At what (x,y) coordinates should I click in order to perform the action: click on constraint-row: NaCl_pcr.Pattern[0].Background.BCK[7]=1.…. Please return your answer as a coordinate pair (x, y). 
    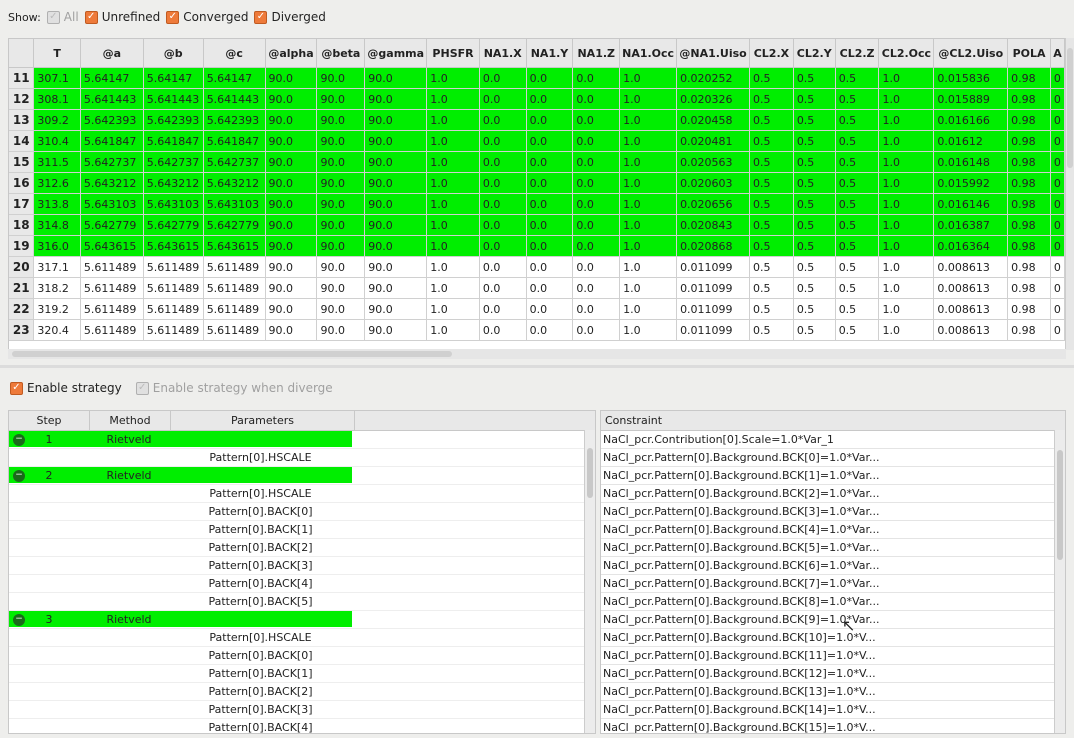
    Looking at the image, I should click on (833, 584).